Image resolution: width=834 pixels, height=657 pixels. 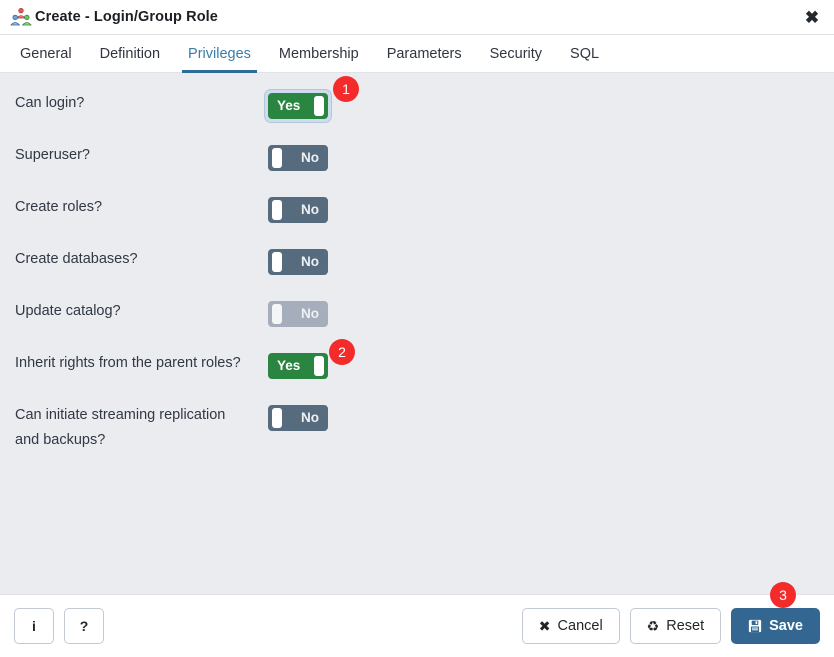 What do you see at coordinates (685, 625) in the screenshot?
I see `reset-button-label: Reset` at bounding box center [685, 625].